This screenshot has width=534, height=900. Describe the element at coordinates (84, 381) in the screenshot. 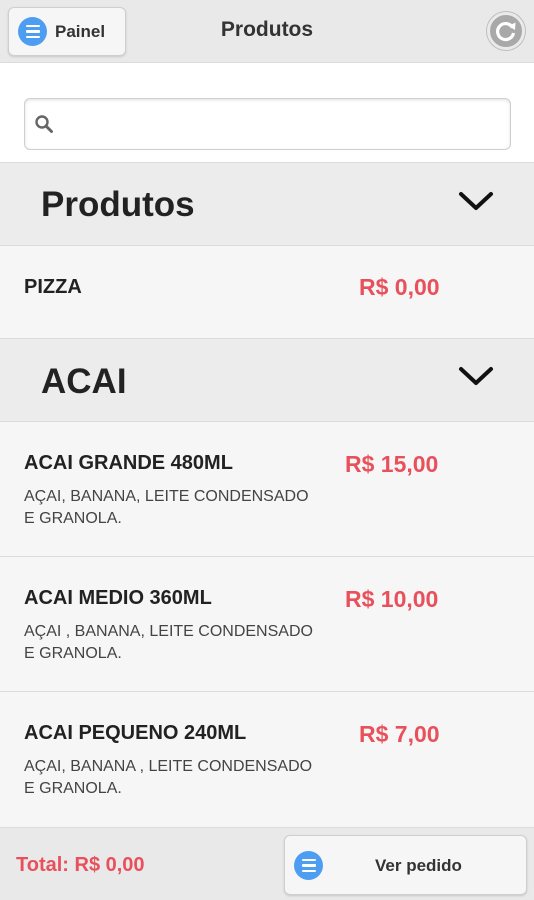

I see `category-title: ACAI` at that location.